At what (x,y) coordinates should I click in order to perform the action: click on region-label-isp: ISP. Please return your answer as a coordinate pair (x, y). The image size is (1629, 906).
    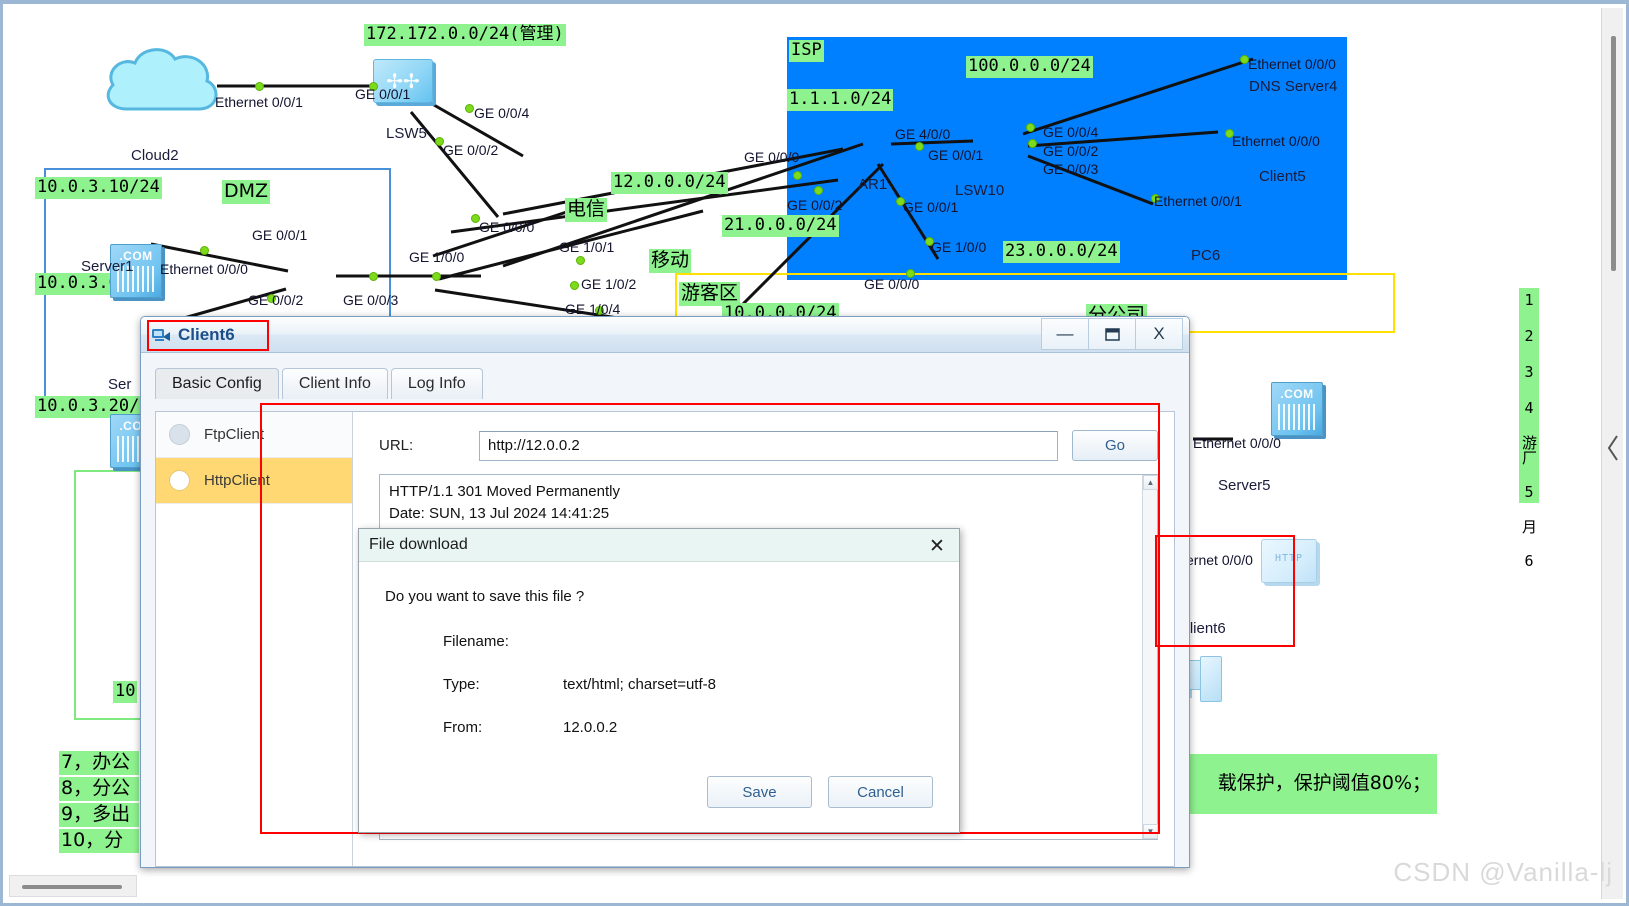
    Looking at the image, I should click on (806, 51).